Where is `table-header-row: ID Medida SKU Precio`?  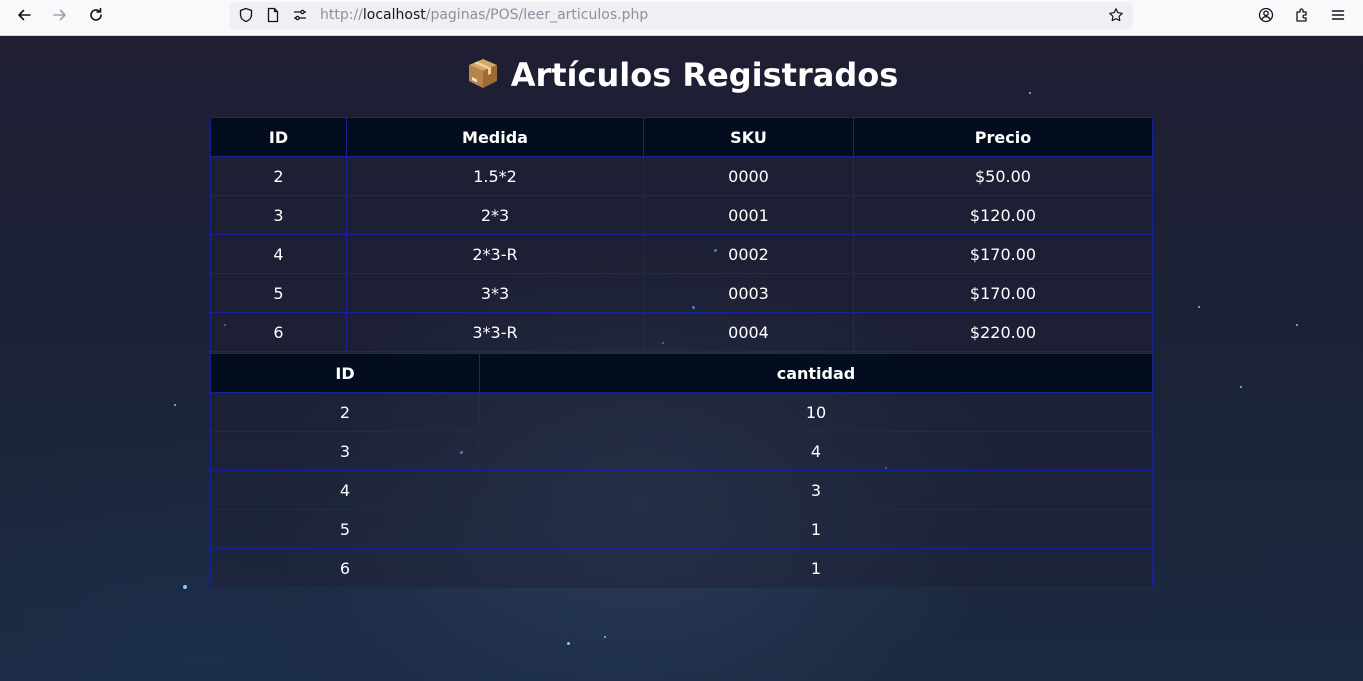
table-header-row: ID Medida SKU Precio is located at coordinates (681, 137).